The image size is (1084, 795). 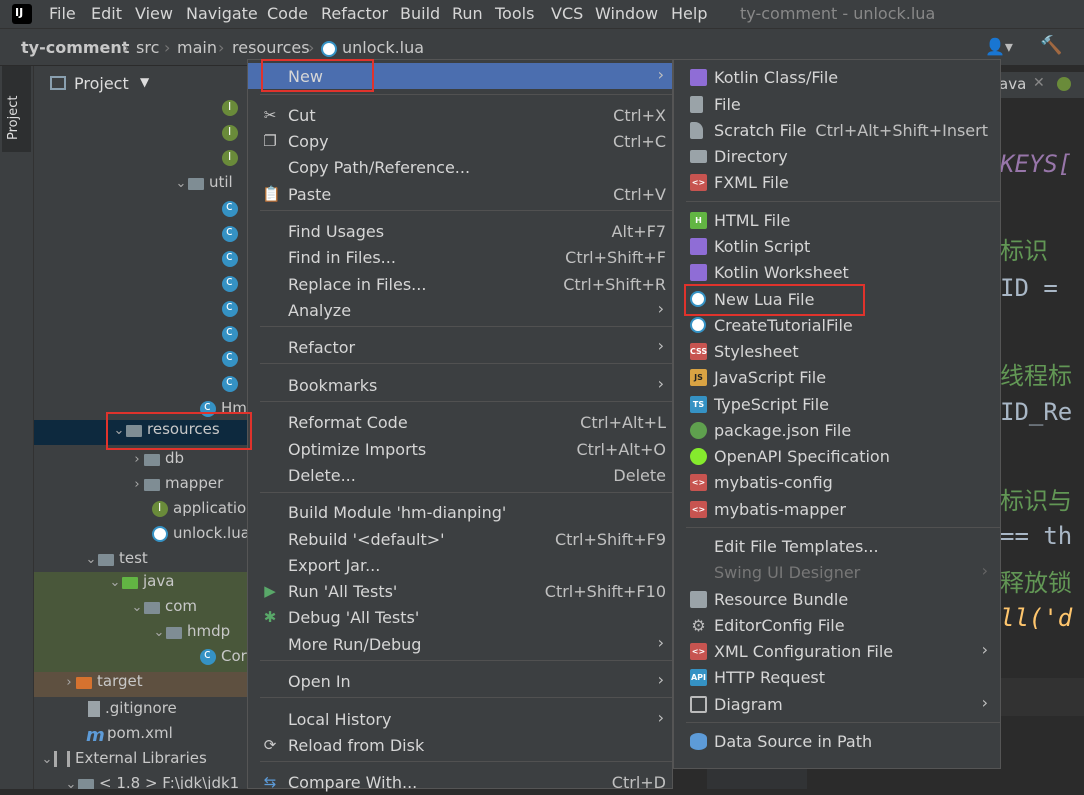 What do you see at coordinates (837, 651) in the screenshot?
I see `new-xml-configuration: <> XML Configuration File ›` at bounding box center [837, 651].